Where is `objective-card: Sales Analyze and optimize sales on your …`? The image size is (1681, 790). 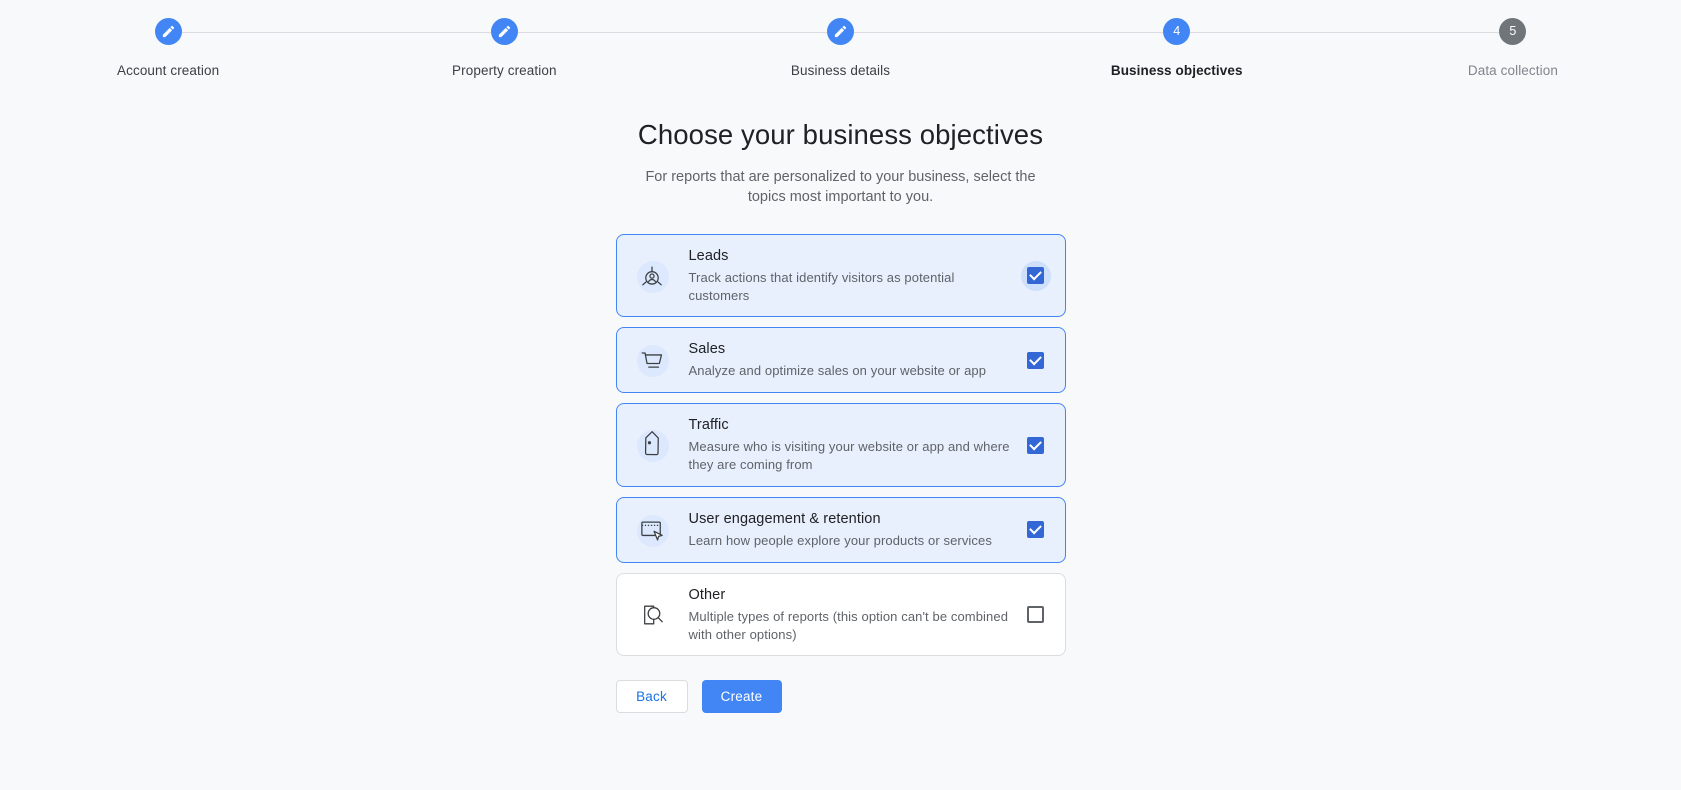 objective-card: Sales Analyze and optimize sales on your … is located at coordinates (840, 360).